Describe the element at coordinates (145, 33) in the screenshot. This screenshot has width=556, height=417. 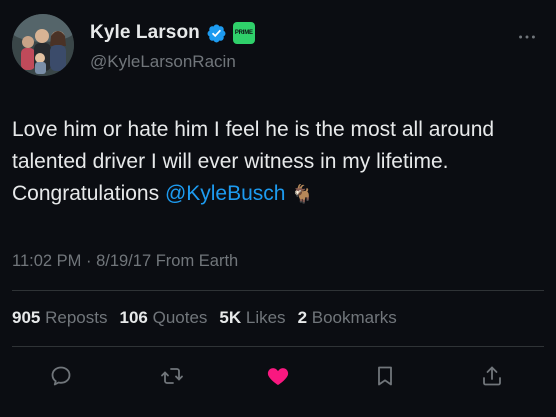
I see `author-display-name: Kyle Larson` at that location.